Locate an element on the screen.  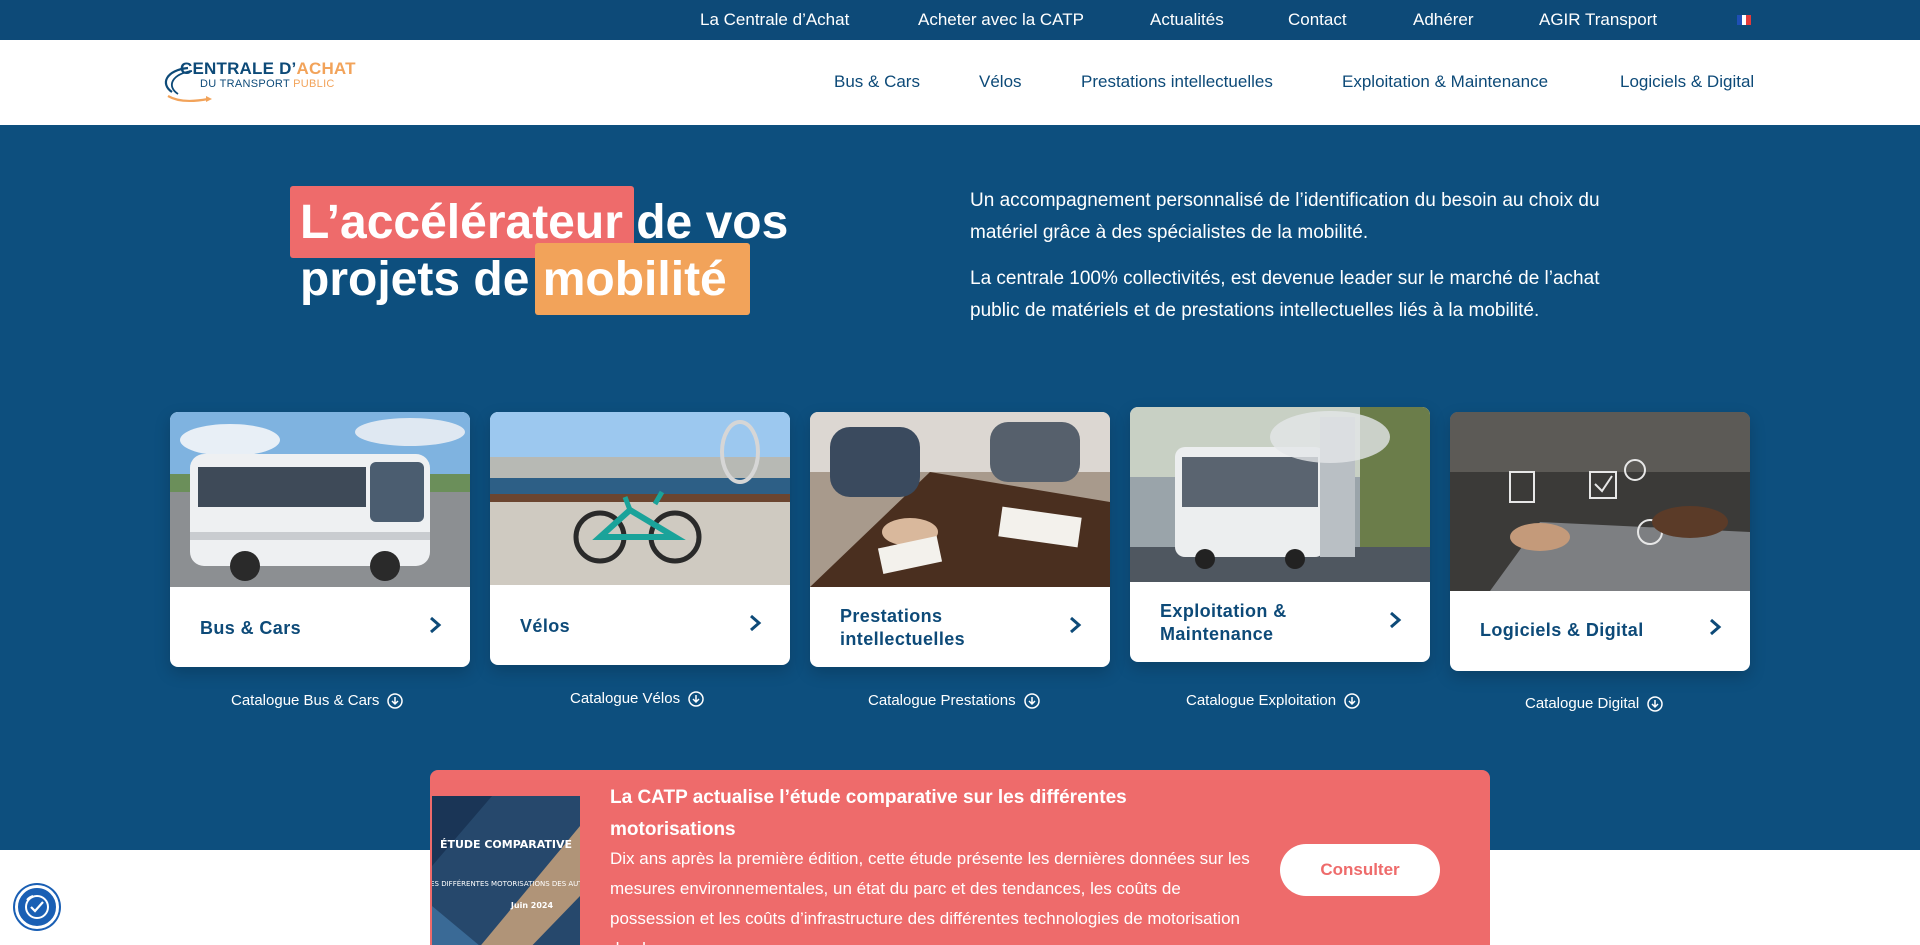
catalog-link-digital: Catalogue Digital is located at coordinates (1594, 703).